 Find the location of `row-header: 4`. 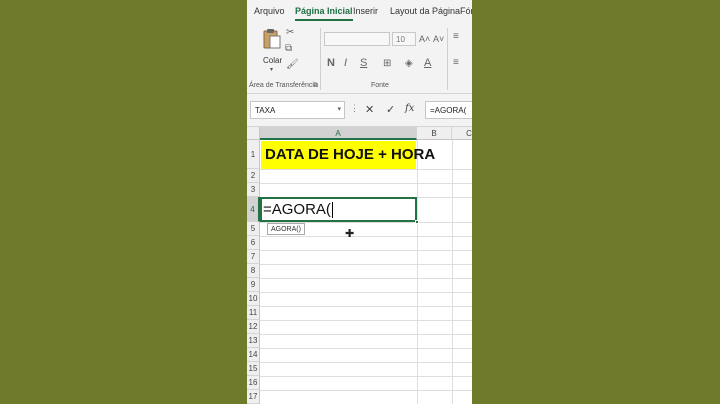

row-header: 4 is located at coordinates (253, 209).